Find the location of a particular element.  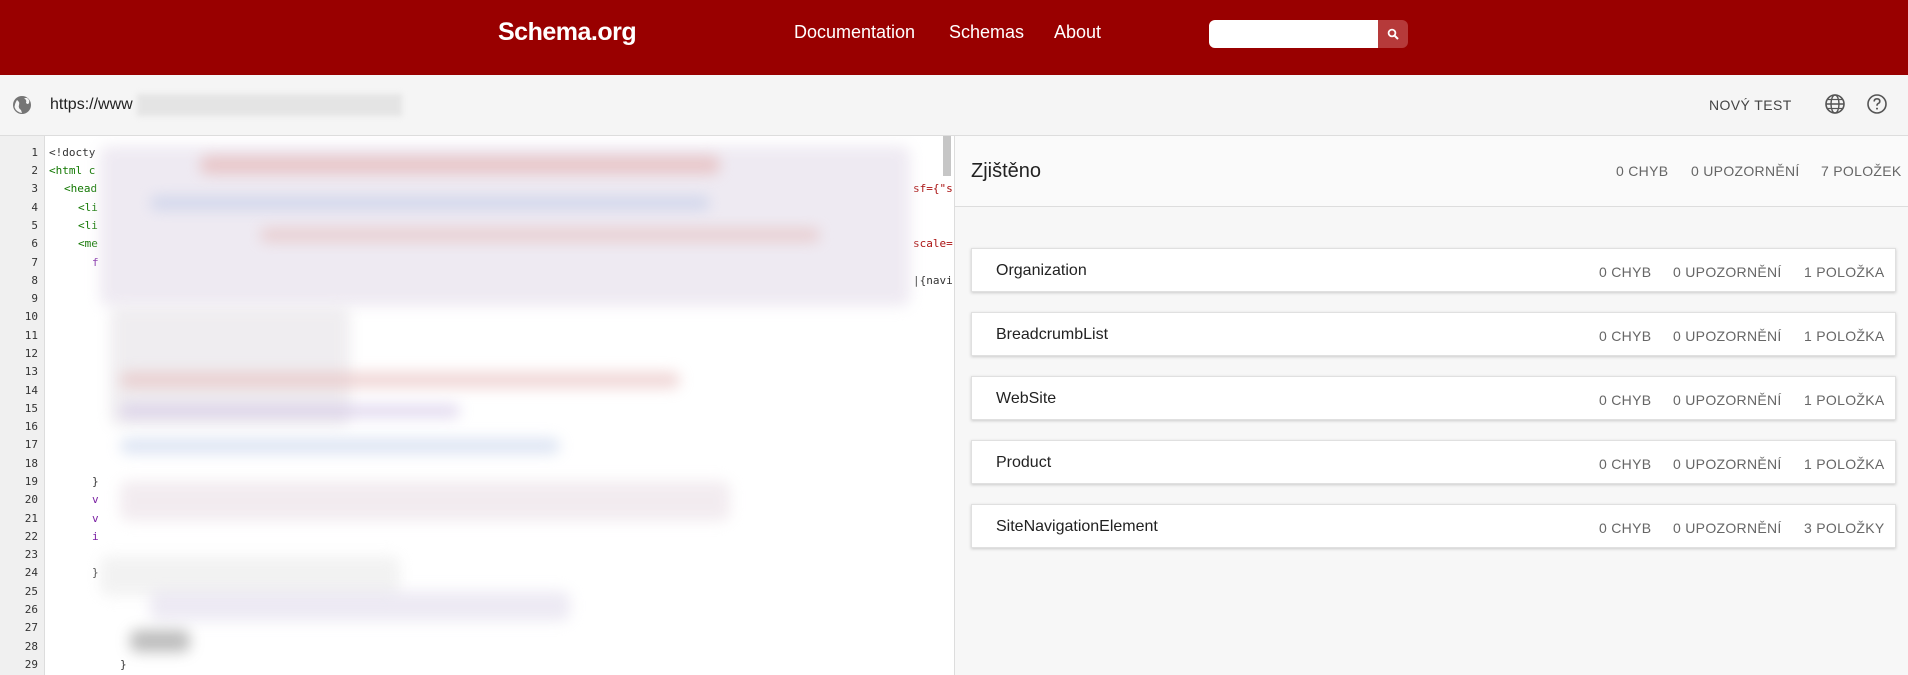

result-type-name: Product is located at coordinates (1024, 462).